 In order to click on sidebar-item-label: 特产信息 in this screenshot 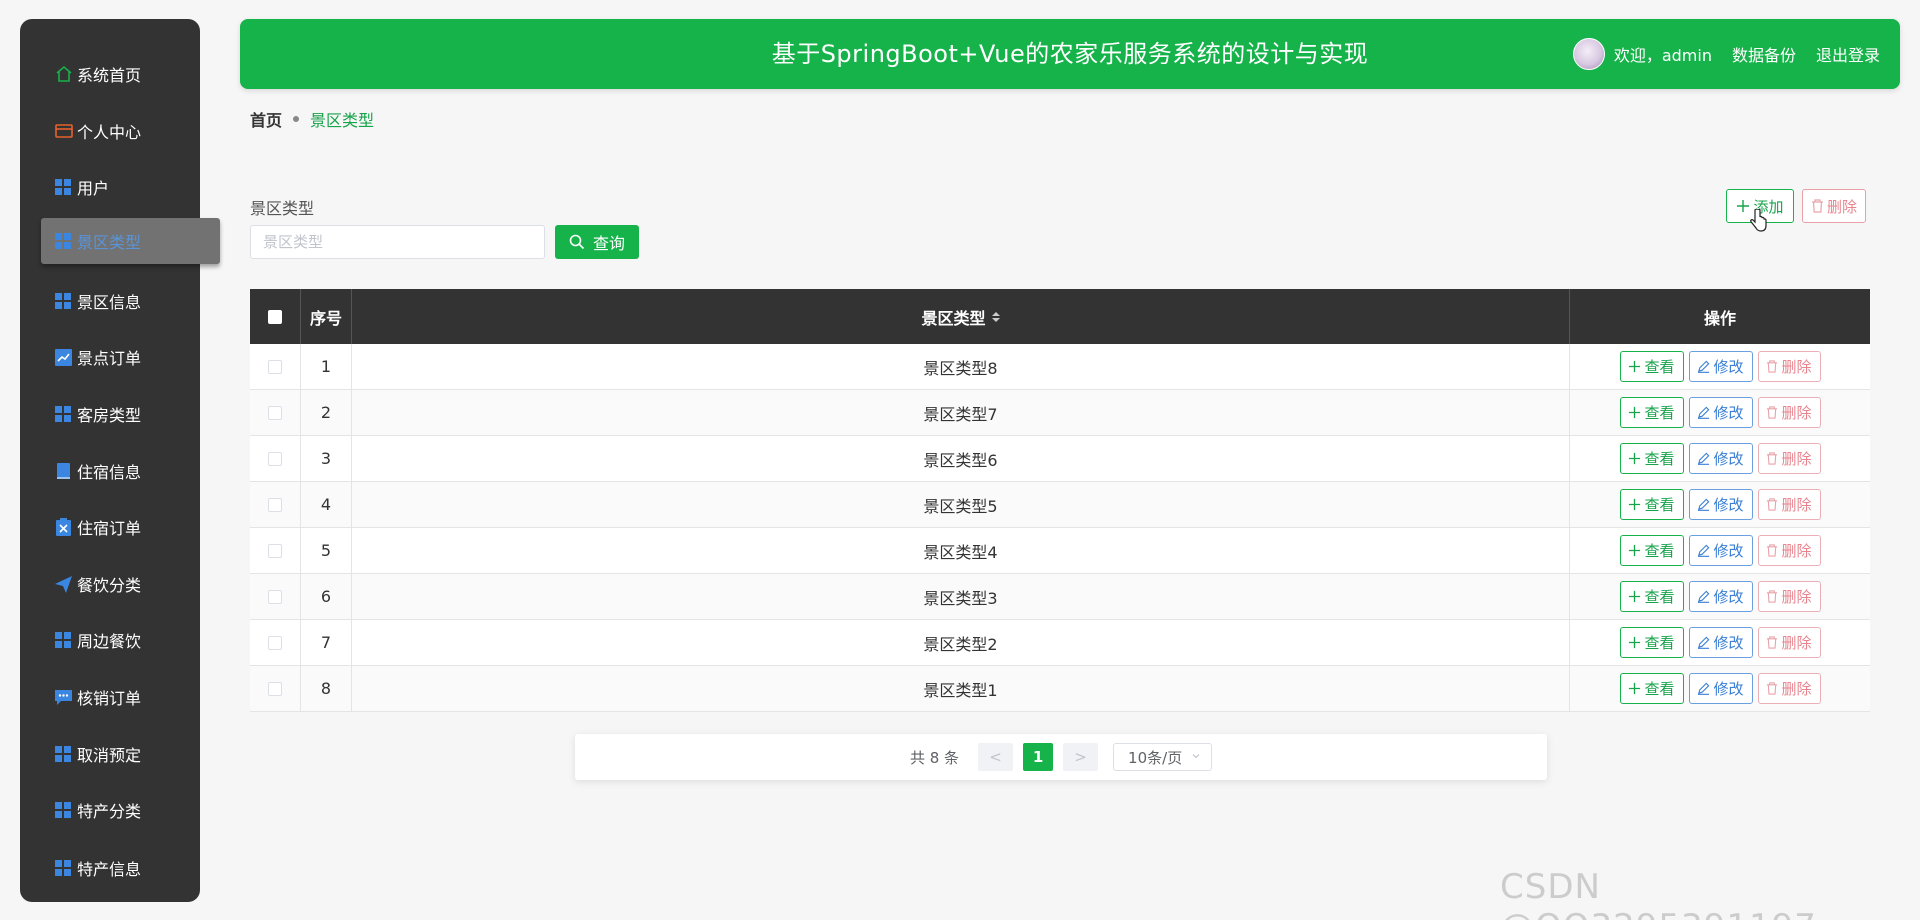, I will do `click(109, 869)`.